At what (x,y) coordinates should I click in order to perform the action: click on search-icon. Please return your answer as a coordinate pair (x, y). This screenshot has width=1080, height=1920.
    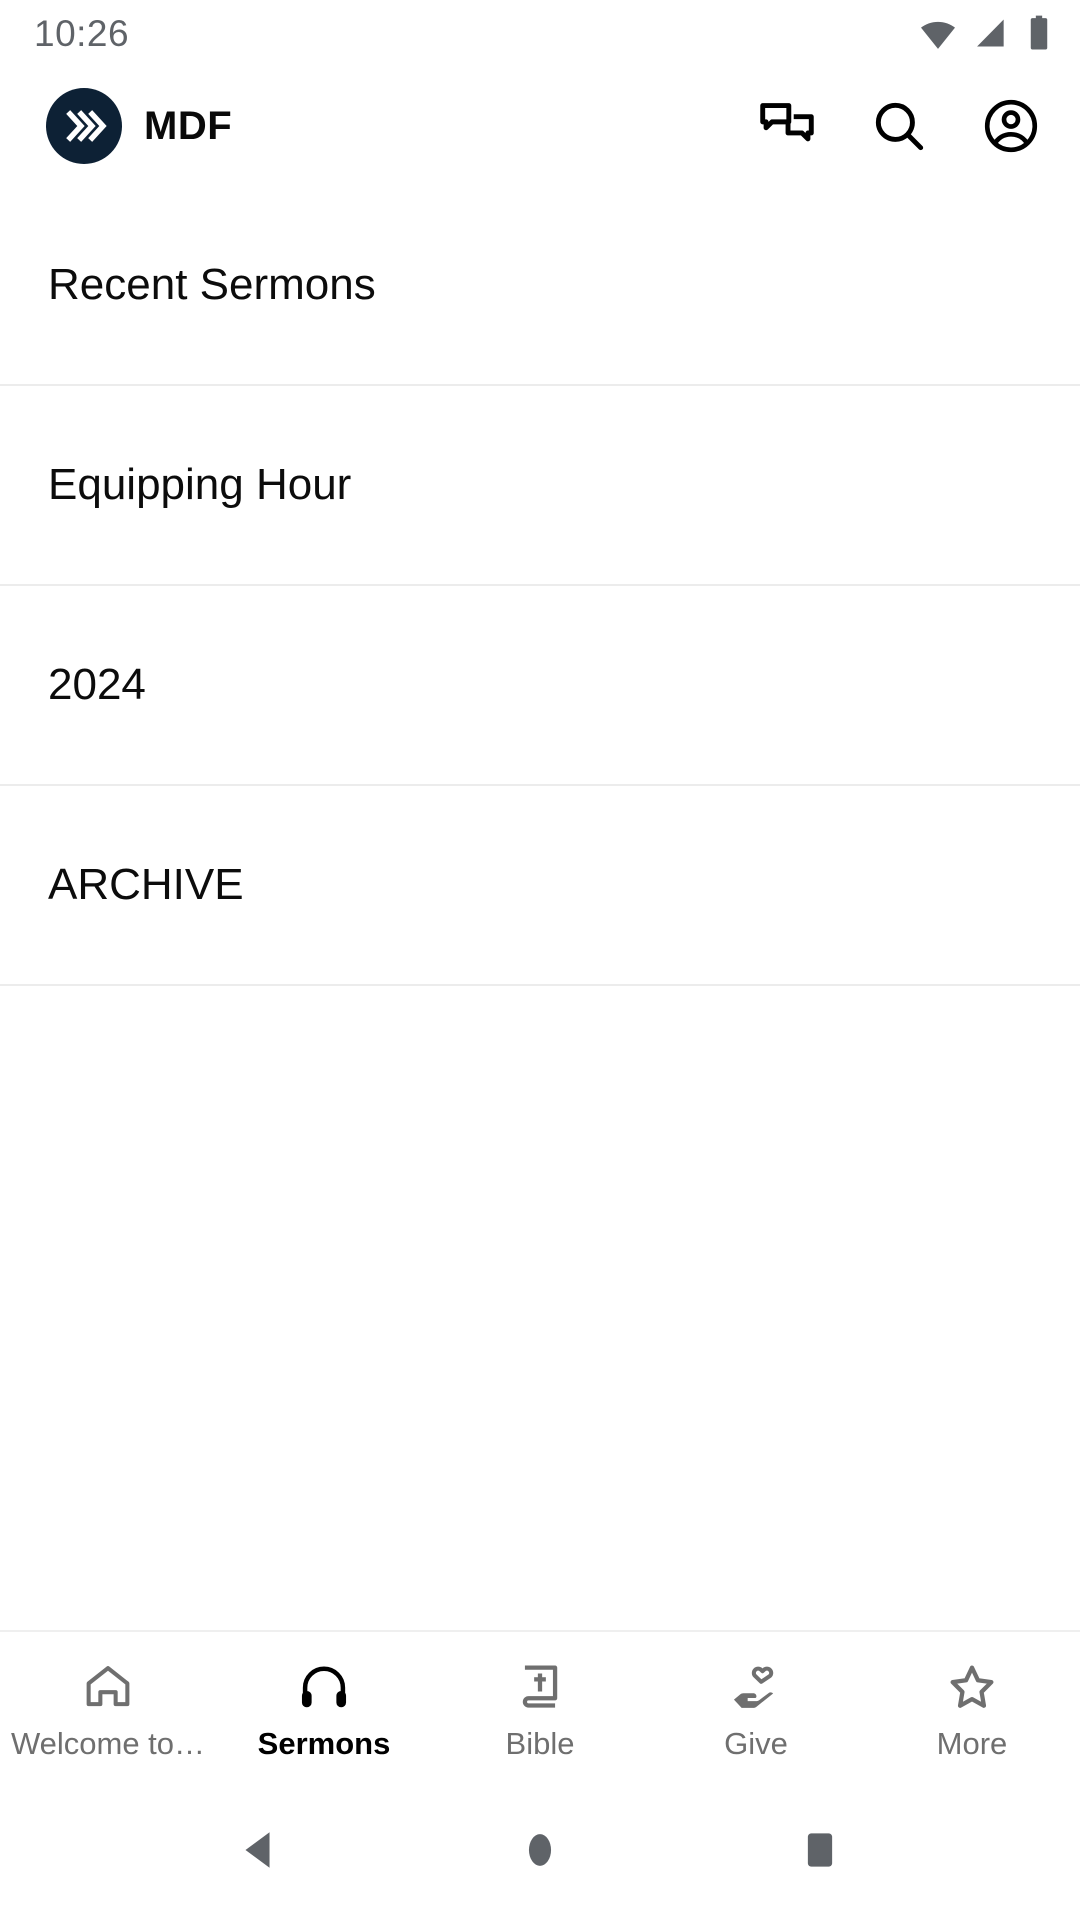
    Looking at the image, I should click on (899, 126).